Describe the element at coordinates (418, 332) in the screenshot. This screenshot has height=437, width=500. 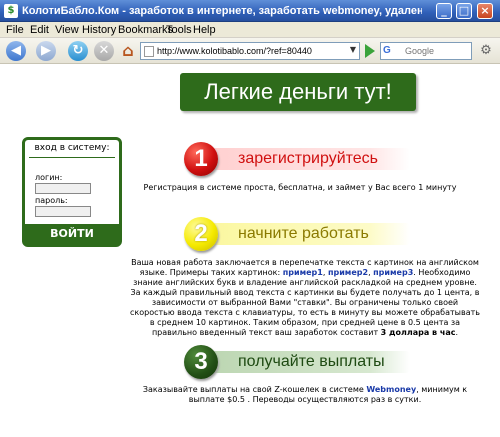
I see `earnings-highlight: 3 доллара в час` at that location.